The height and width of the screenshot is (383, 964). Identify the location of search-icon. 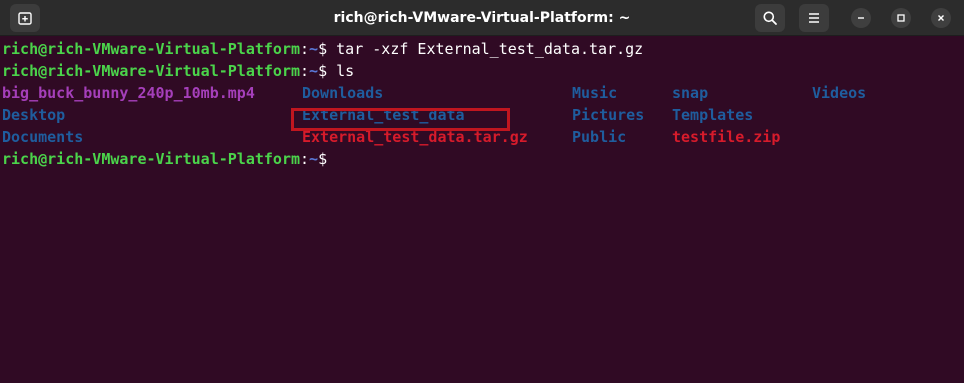
(770, 18).